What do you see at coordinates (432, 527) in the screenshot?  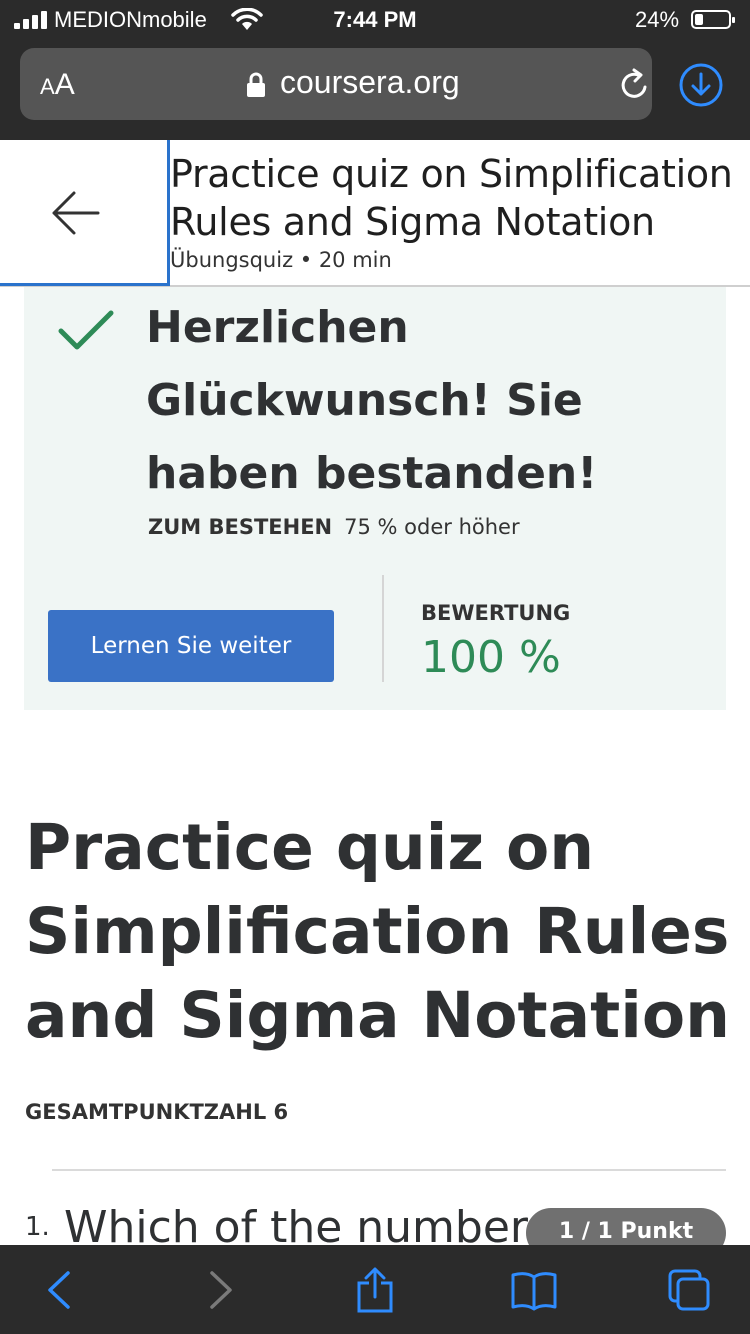 I see `pass-value: 75 % oder höher` at bounding box center [432, 527].